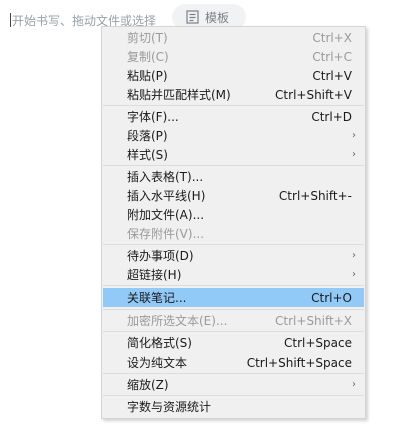 This screenshot has width=402, height=431. What do you see at coordinates (233, 37) in the screenshot?
I see `menu-item-cut: 剪切(T) Ctrl+X` at bounding box center [233, 37].